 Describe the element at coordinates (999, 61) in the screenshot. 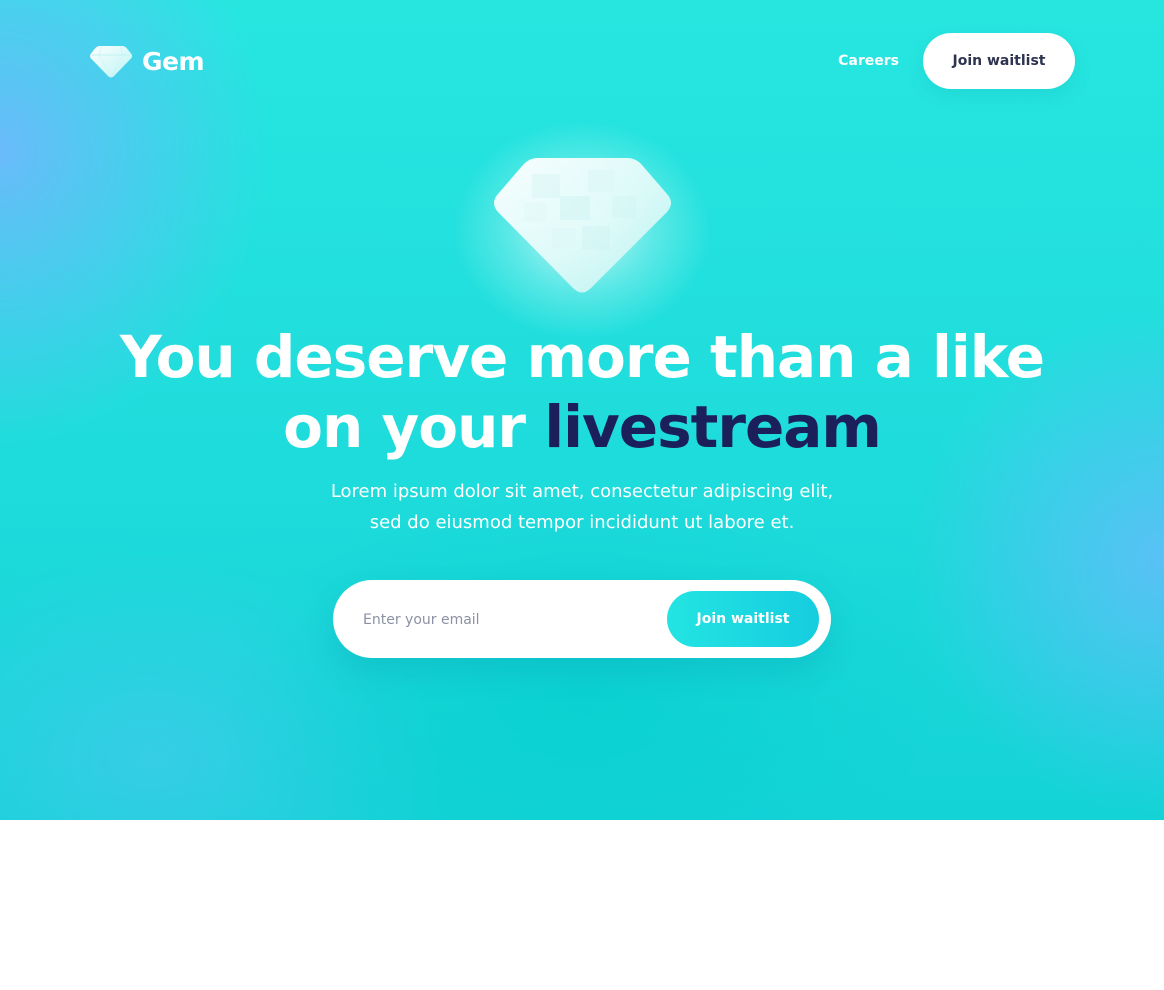

I see `join-waitlist-nav-button: Join waitlist` at that location.